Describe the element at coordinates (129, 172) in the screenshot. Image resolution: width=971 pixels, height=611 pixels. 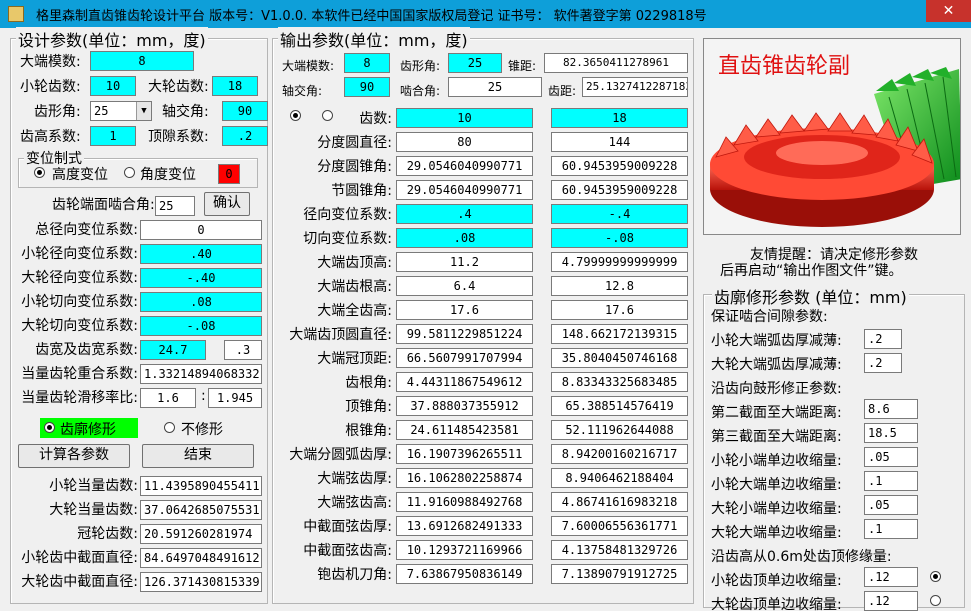
I see `shift-angle-radio` at that location.